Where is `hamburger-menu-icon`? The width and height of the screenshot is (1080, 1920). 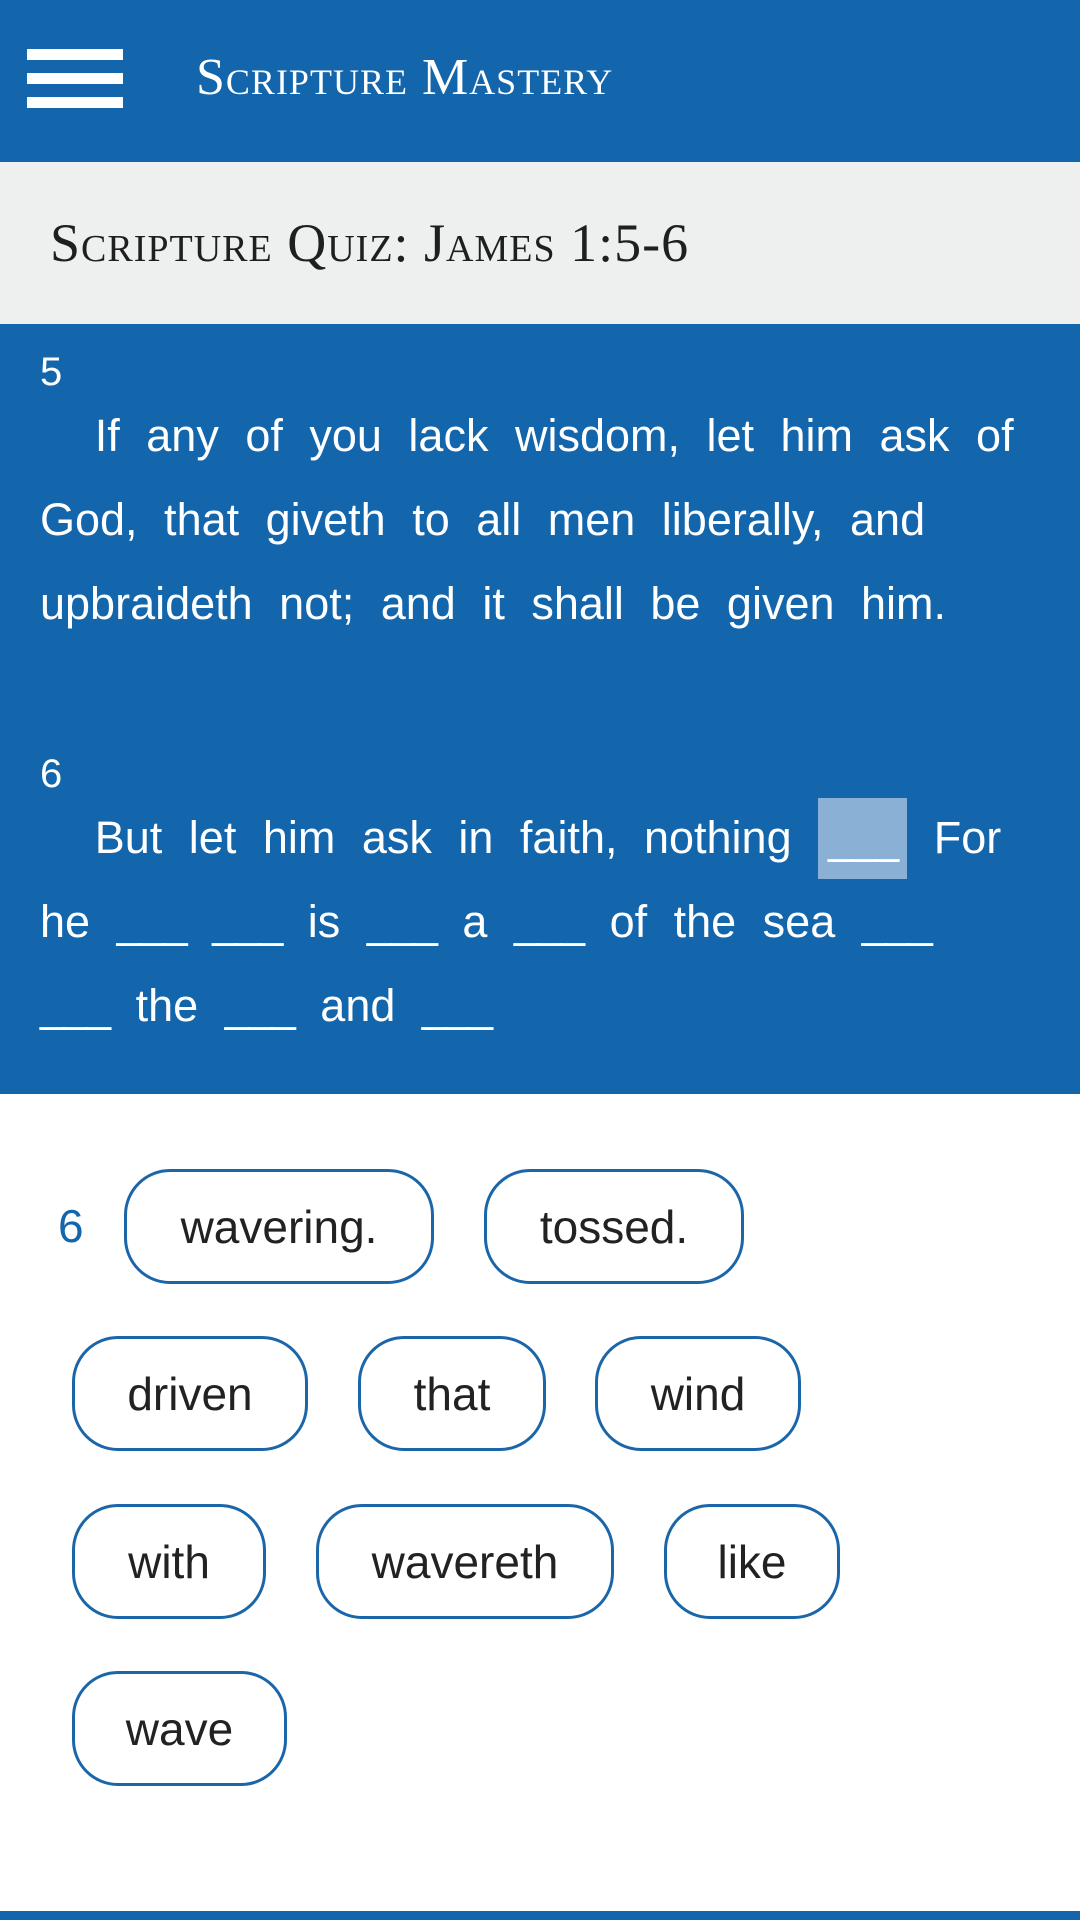 hamburger-menu-icon is located at coordinates (75, 78).